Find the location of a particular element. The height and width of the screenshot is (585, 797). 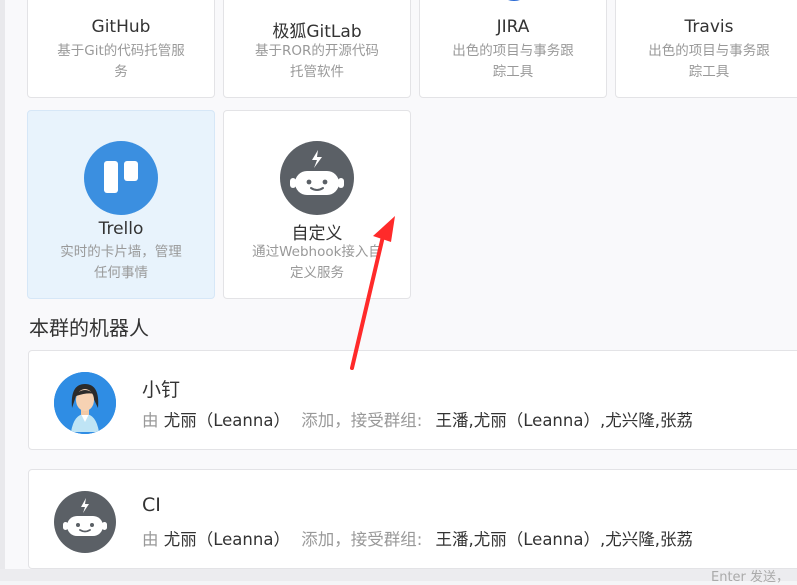

integration-desc: 基于Git的代码托管服务 is located at coordinates (121, 61).